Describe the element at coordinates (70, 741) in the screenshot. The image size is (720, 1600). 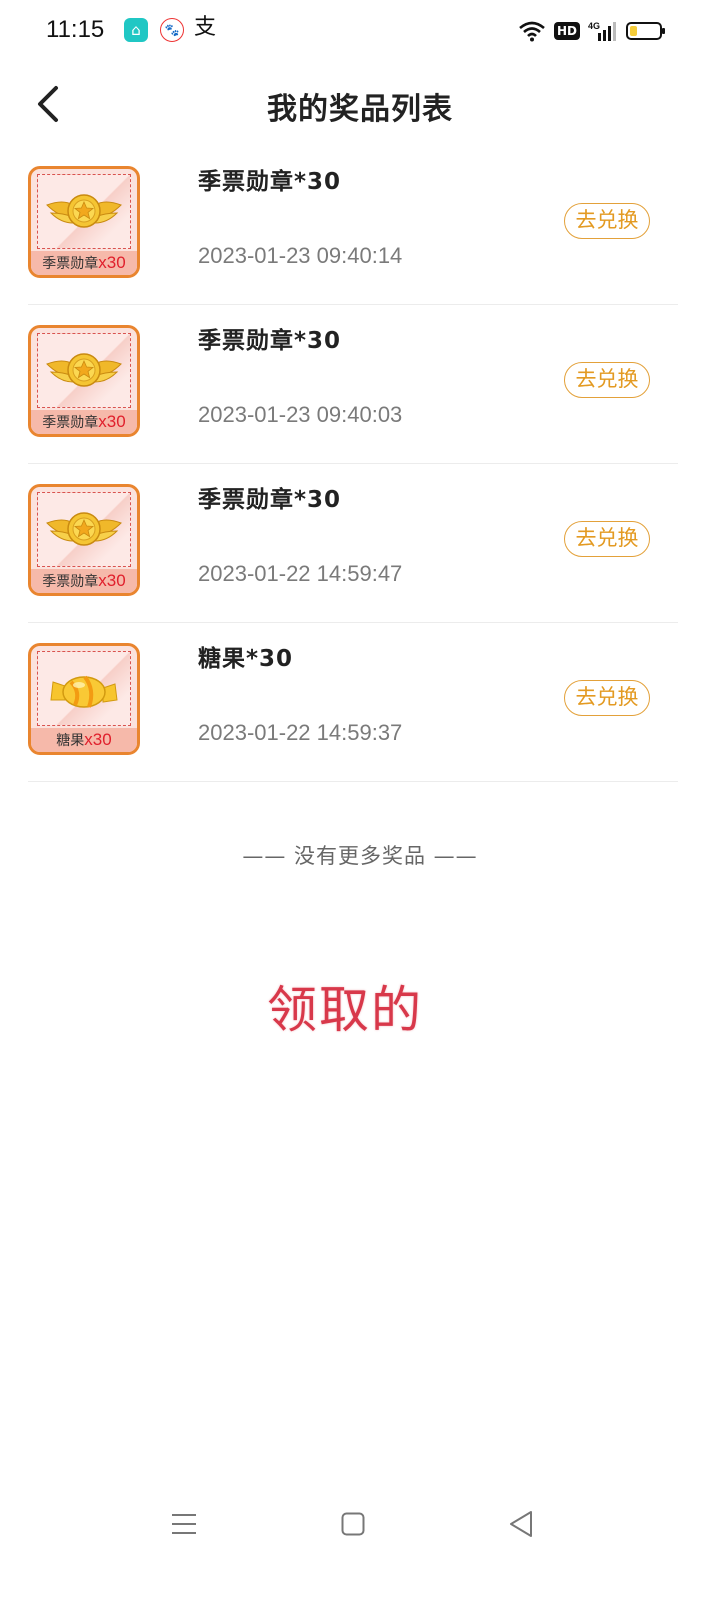
I see `thumb-label: 糖果` at that location.